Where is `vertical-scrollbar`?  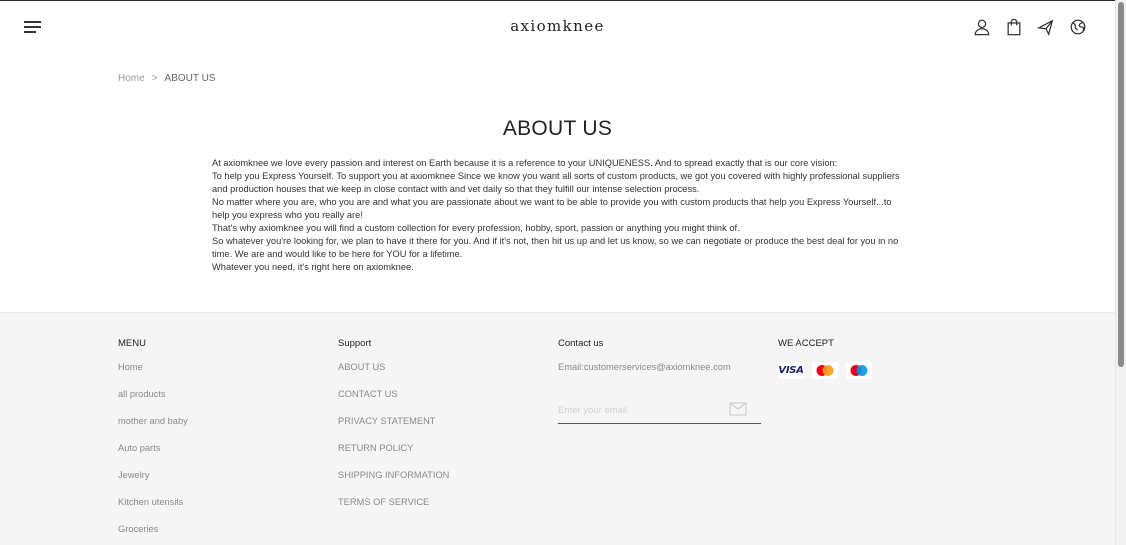 vertical-scrollbar is located at coordinates (1120, 272).